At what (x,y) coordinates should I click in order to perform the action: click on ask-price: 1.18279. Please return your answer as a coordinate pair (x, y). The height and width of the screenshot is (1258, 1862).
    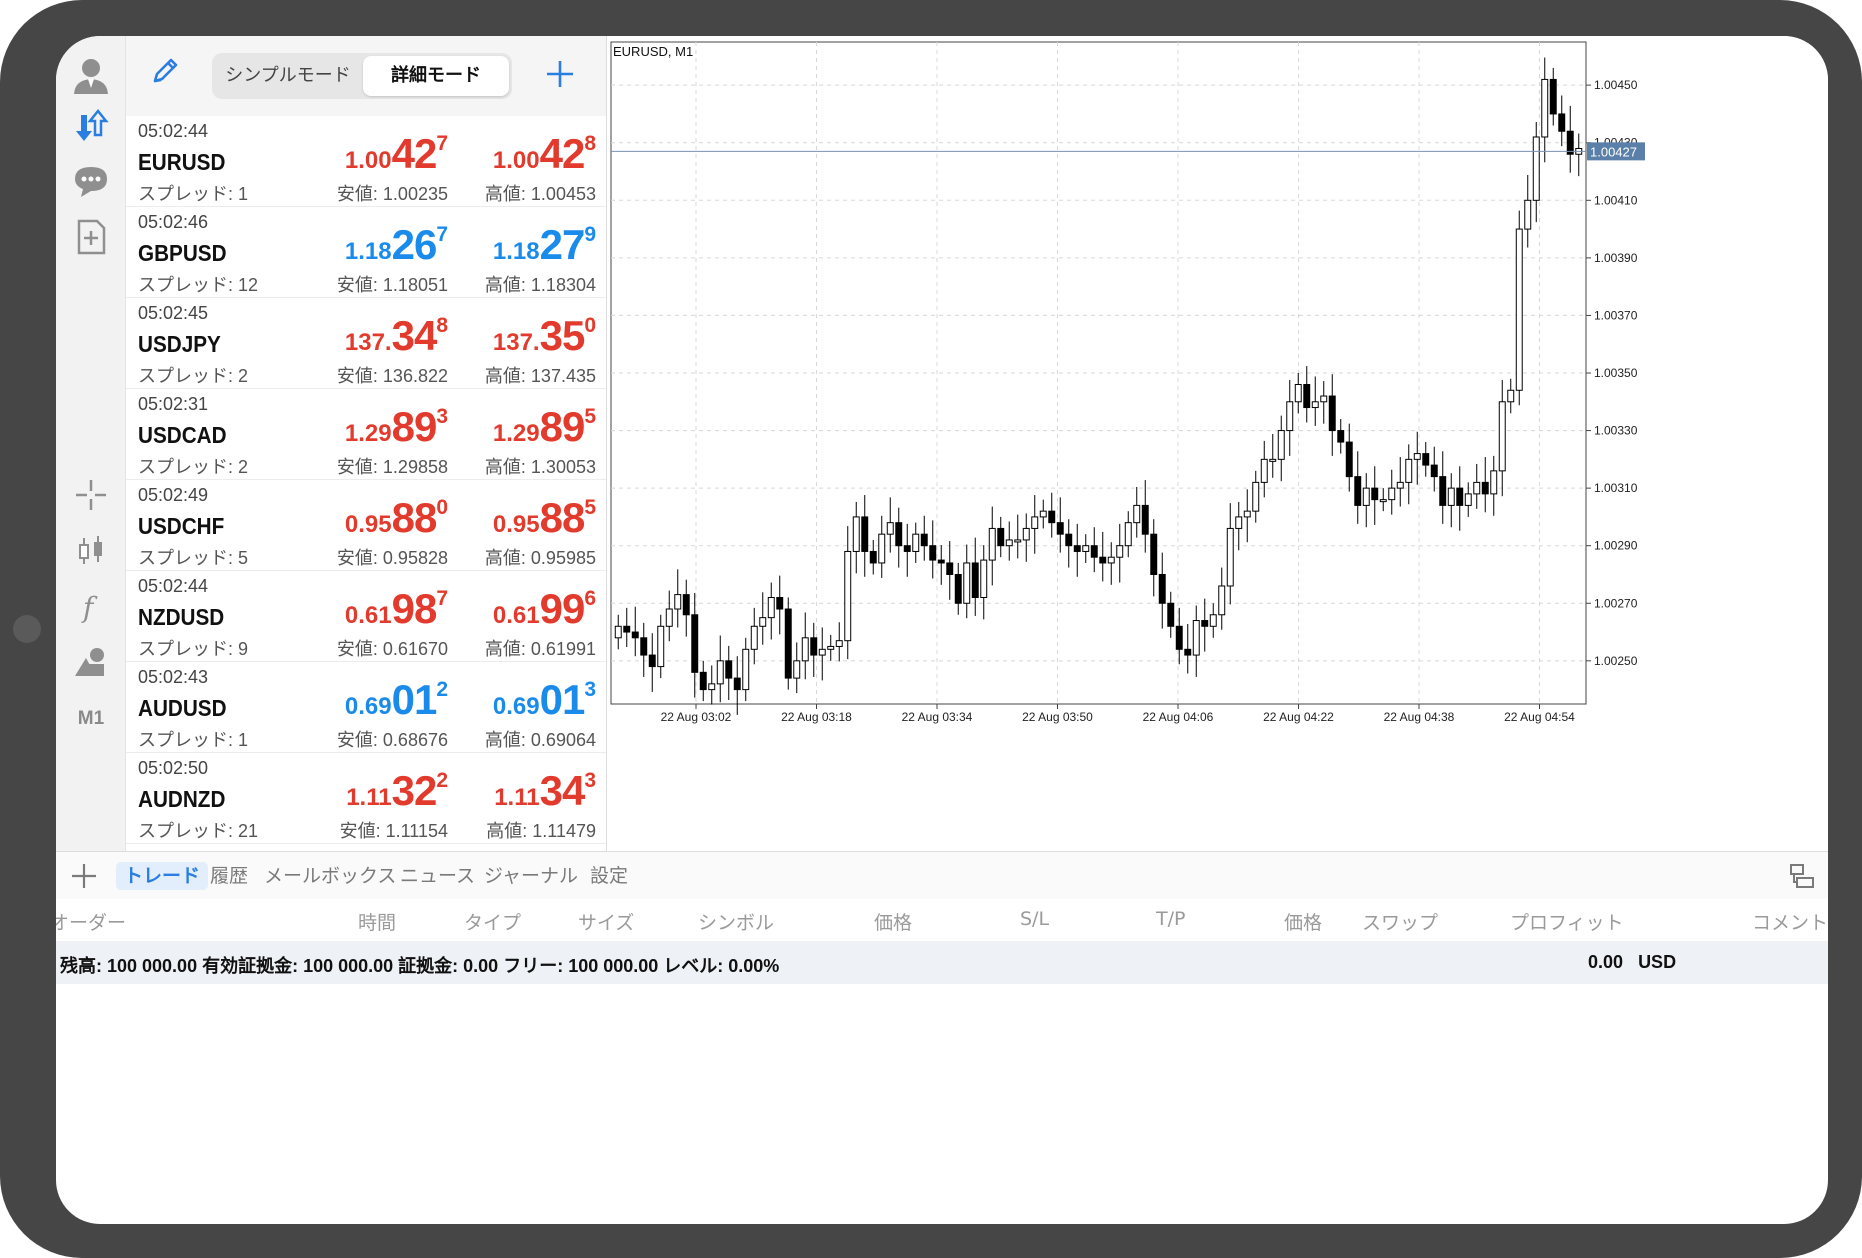
    Looking at the image, I should click on (544, 245).